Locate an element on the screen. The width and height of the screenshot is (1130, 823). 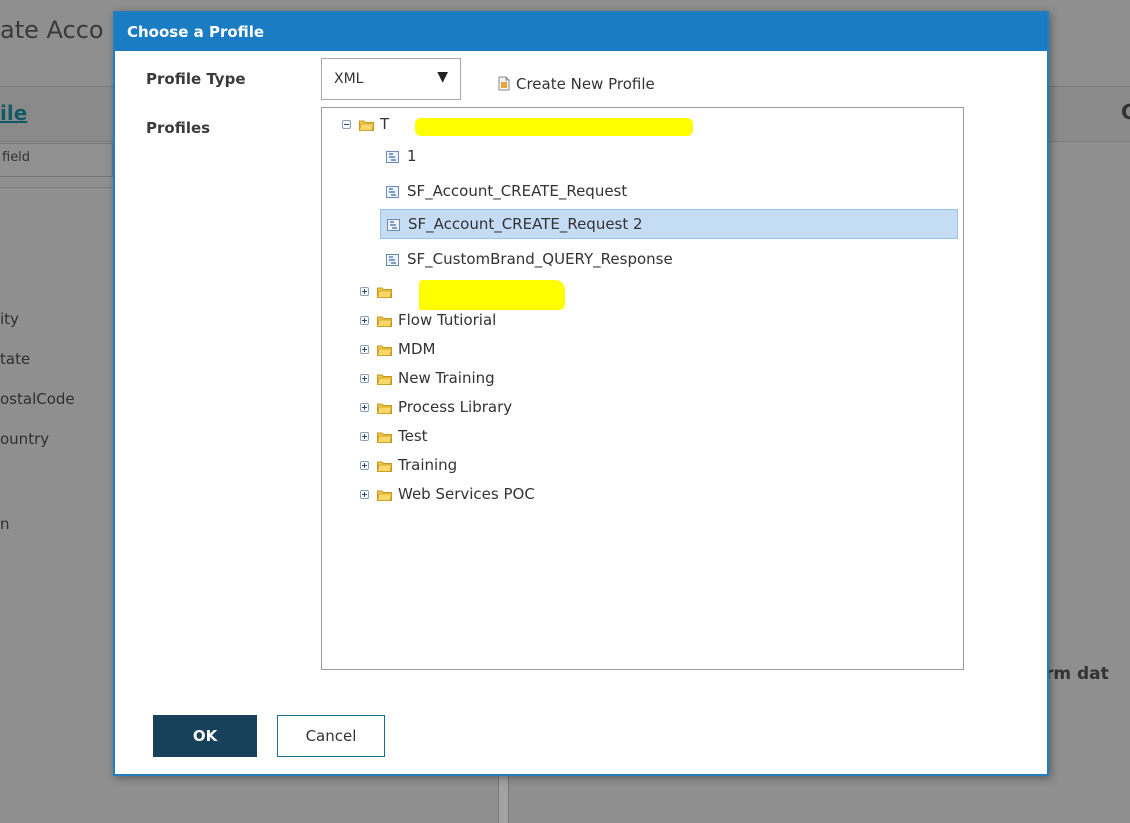
background-field-list: ity tate ostalCode ountry n is located at coordinates (37, 420).